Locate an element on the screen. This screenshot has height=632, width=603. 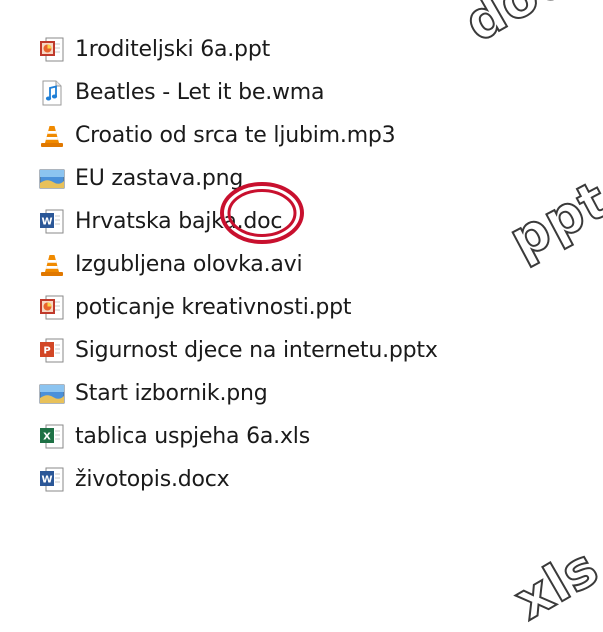
file-item-eu-zastava-png: EU zastava.png is located at coordinates (298, 178).